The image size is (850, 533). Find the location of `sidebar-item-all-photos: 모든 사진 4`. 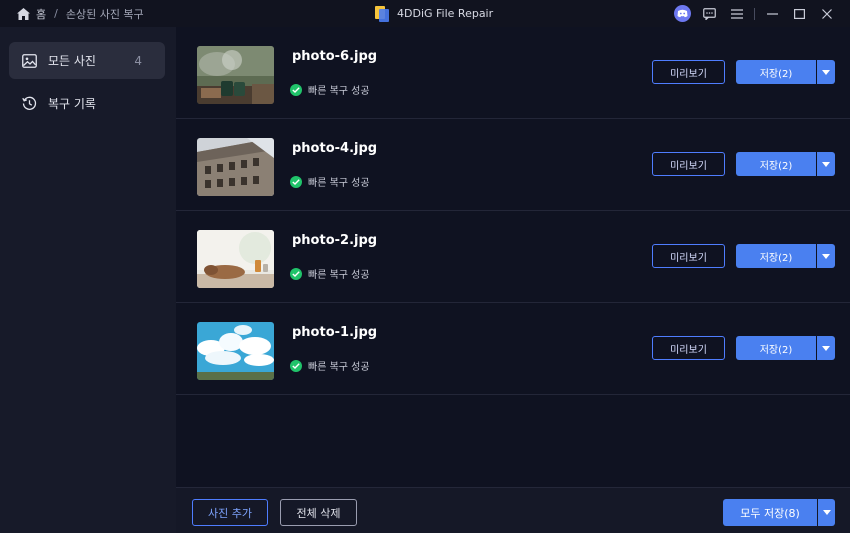

sidebar-item-all-photos: 모든 사진 4 is located at coordinates (87, 60).